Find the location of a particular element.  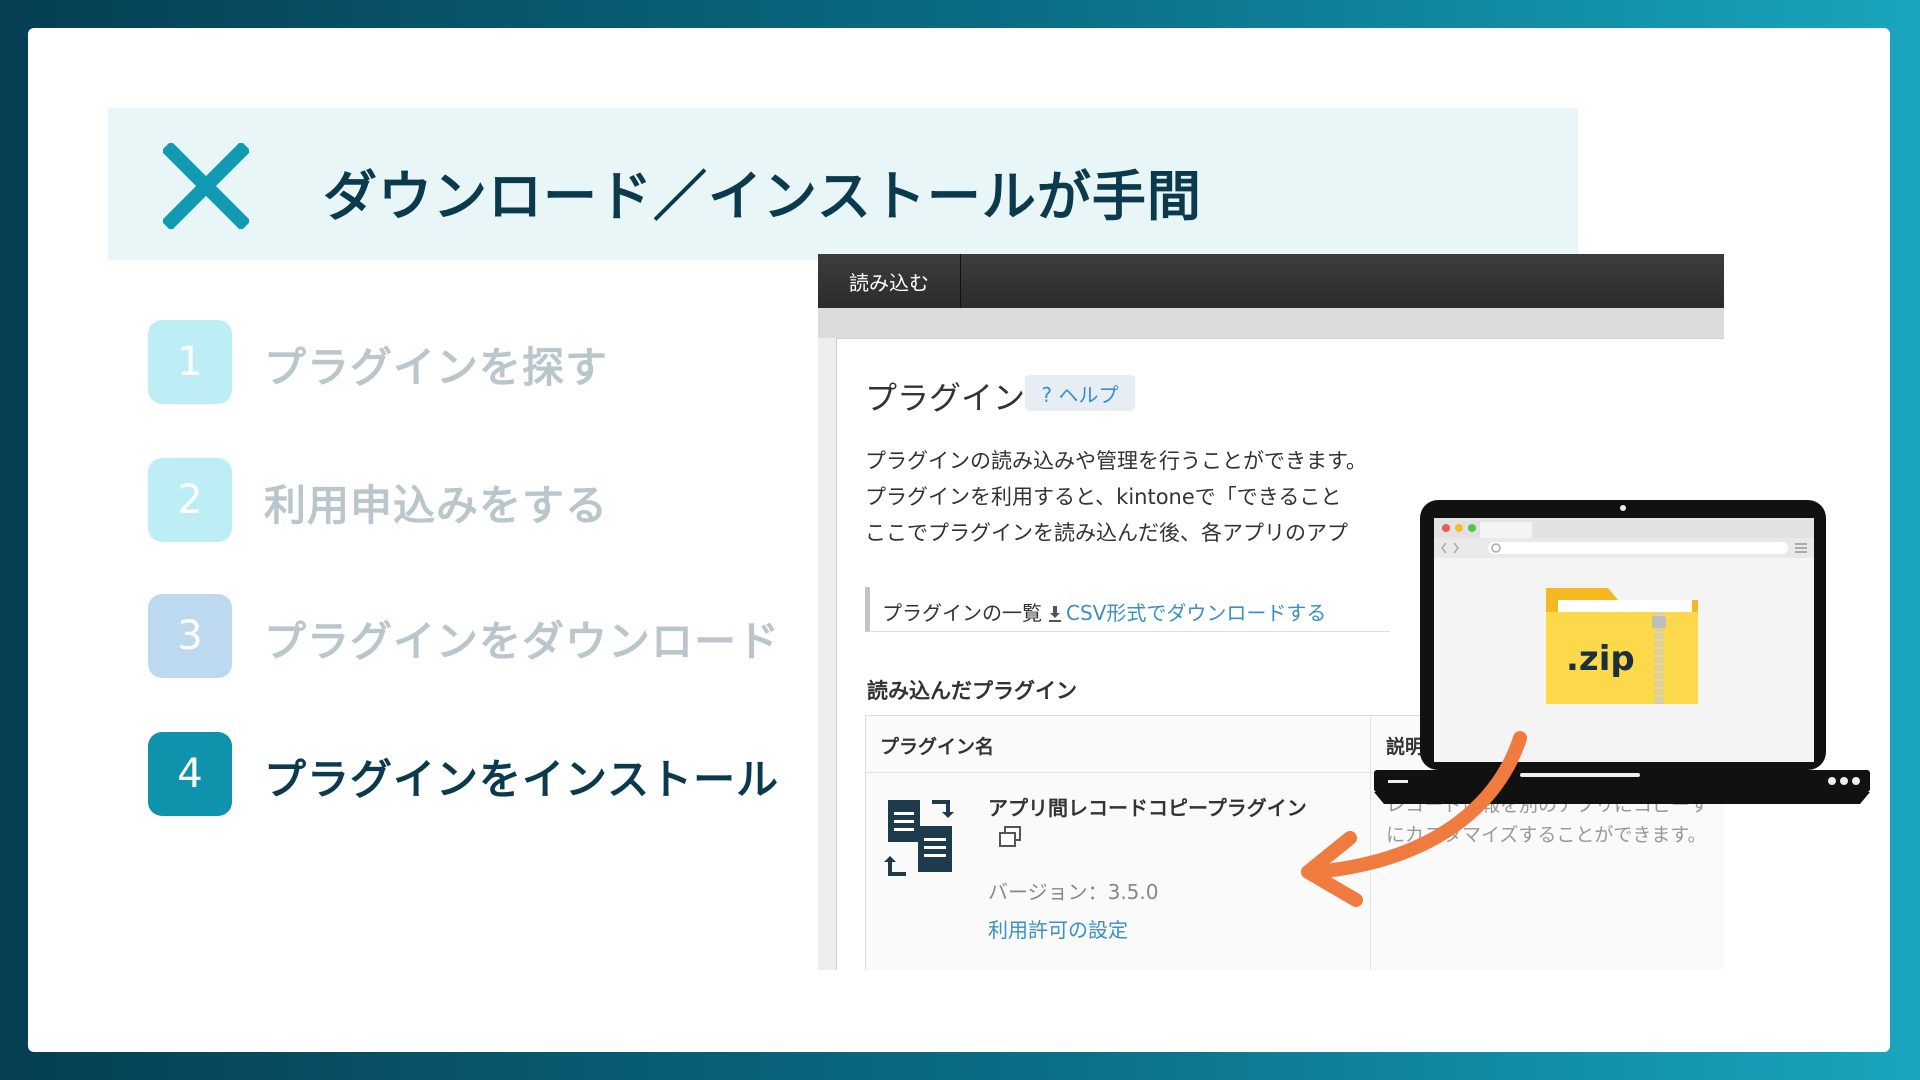

desc-line: ここでプラグインを読み込んだ後、各アプリのアプ is located at coordinates (1106, 533).